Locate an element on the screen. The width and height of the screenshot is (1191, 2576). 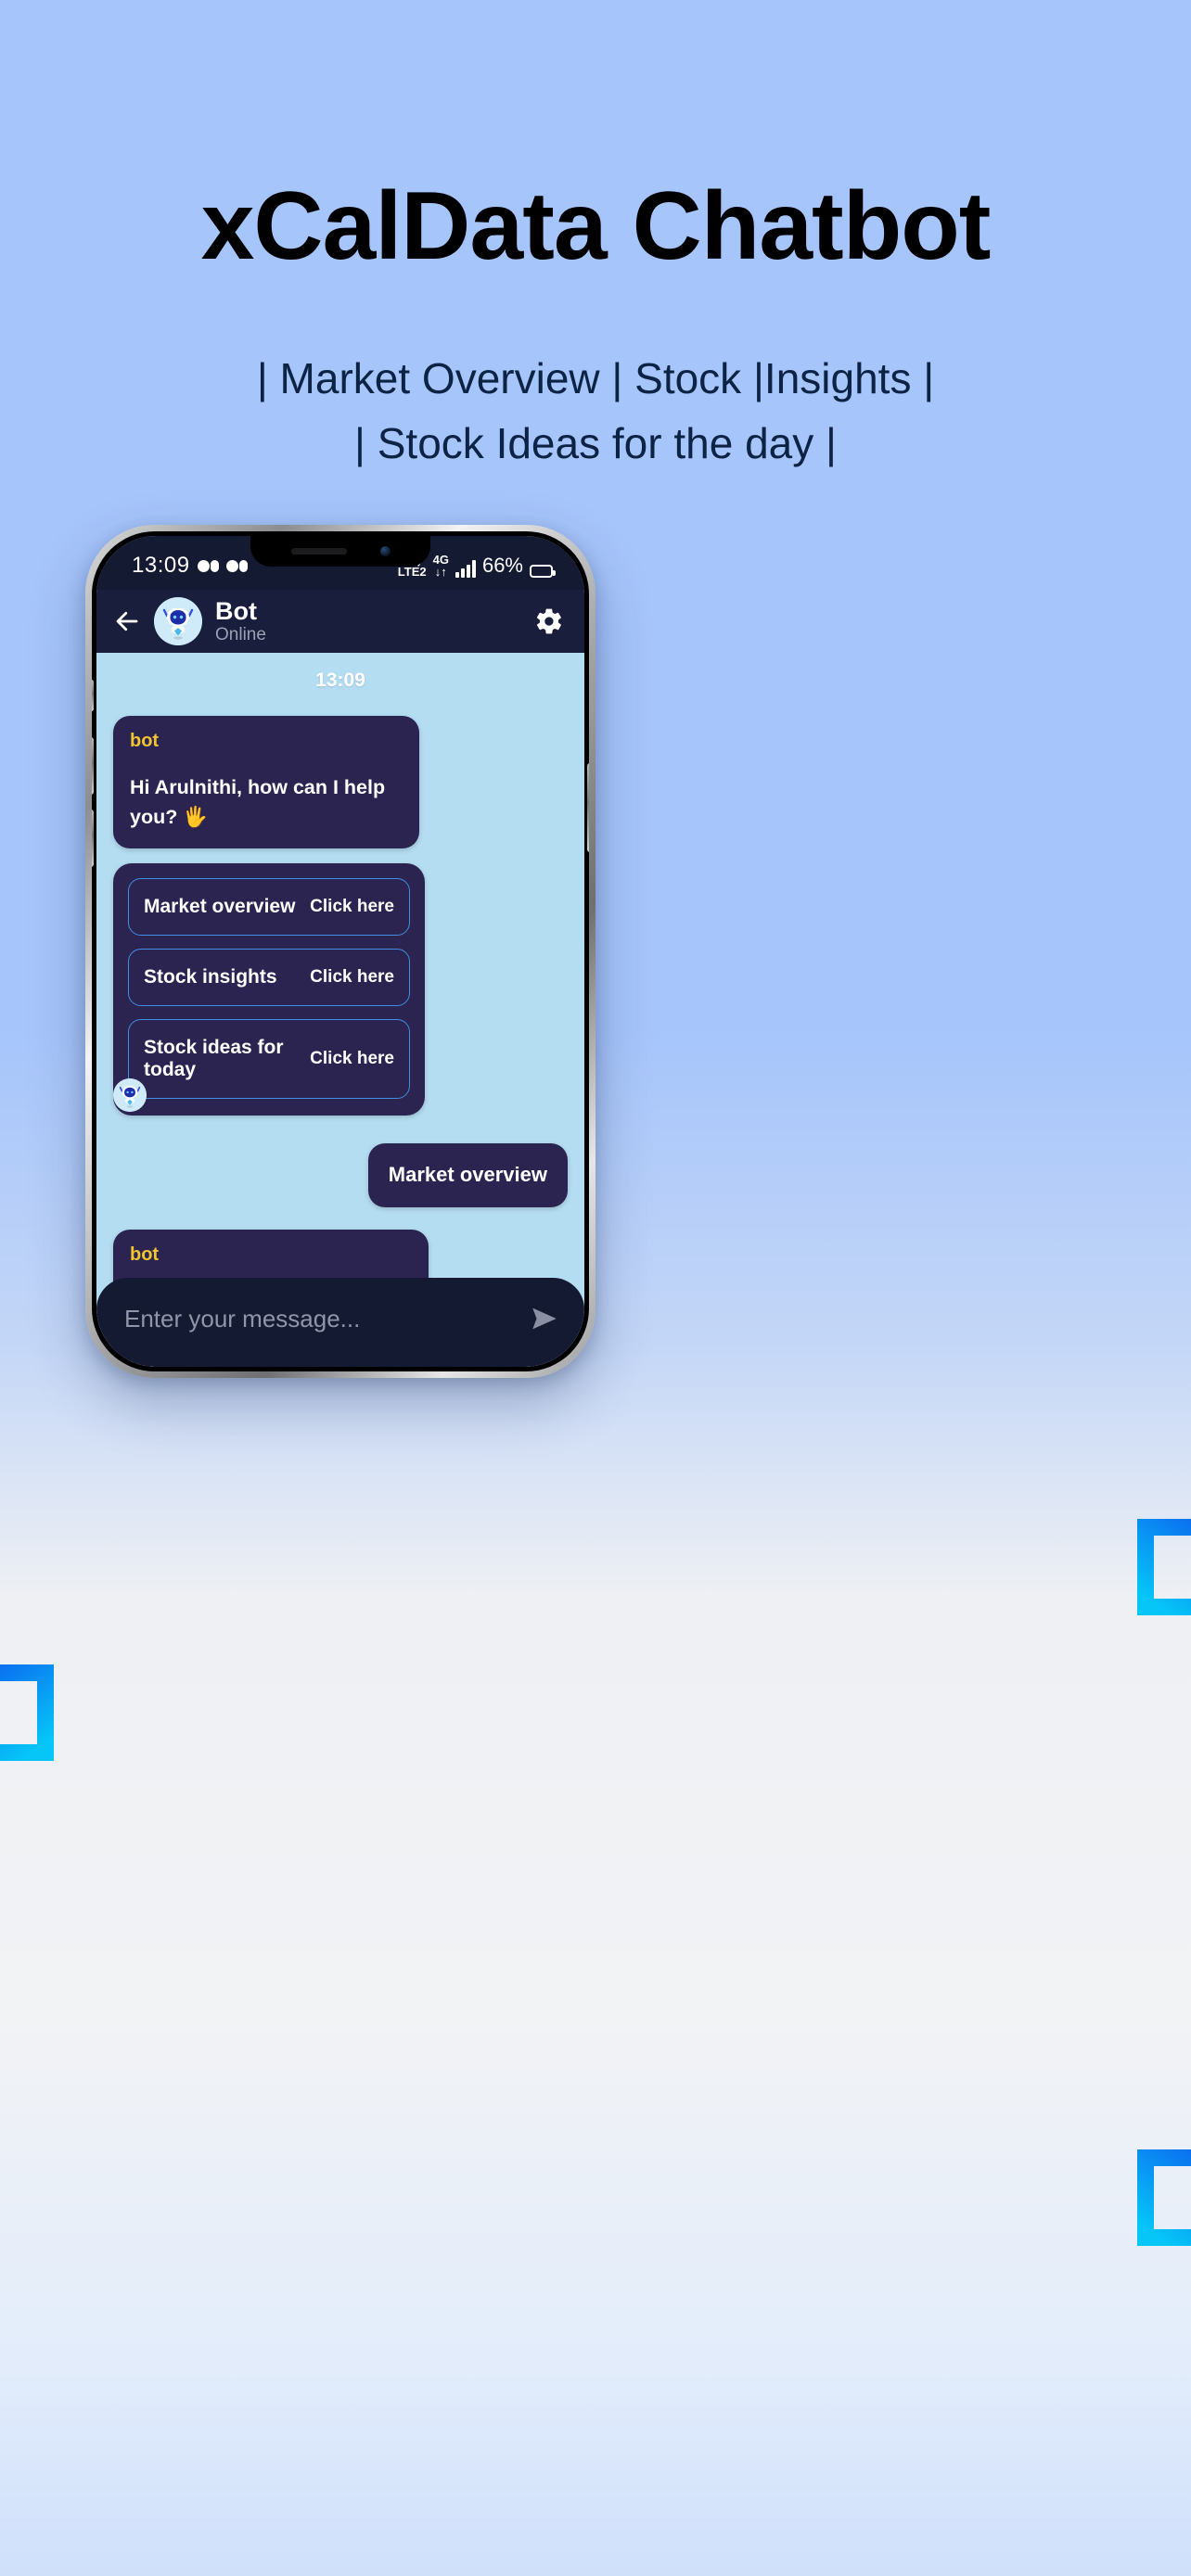
option-label: Market overview is located at coordinates (220, 907).